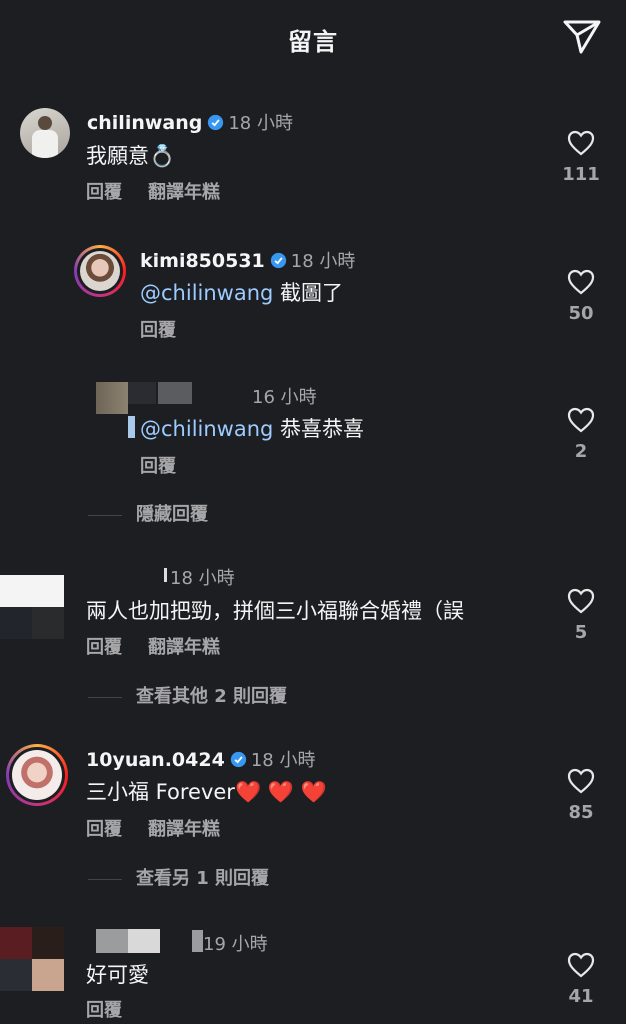 Image resolution: width=626 pixels, height=1024 pixels. What do you see at coordinates (131, 156) in the screenshot?
I see `comment-text: 我願意💍` at bounding box center [131, 156].